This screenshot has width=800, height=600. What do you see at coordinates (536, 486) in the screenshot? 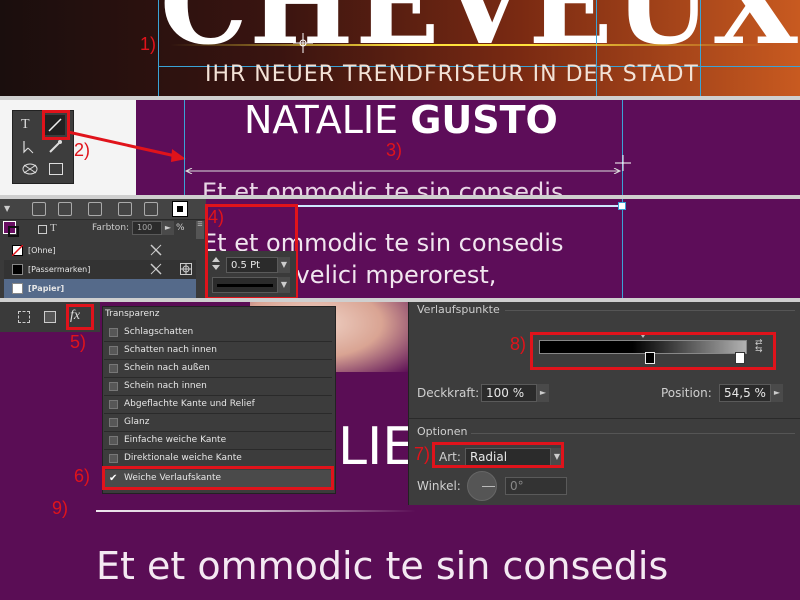
I see `angle-input: 0°` at bounding box center [536, 486].